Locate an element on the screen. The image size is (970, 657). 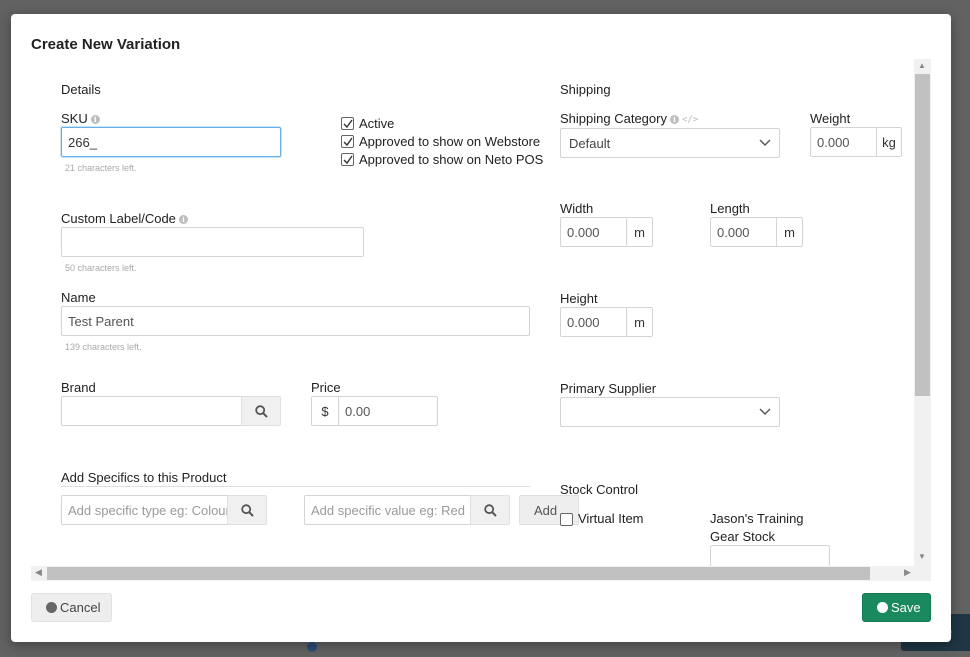
specifics-divider is located at coordinates (295, 486).